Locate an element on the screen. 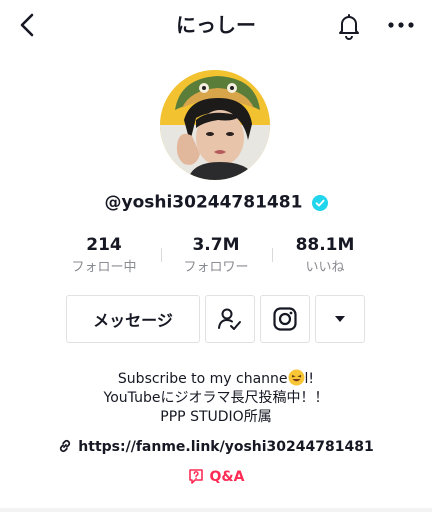 Image resolution: width=432 pixels, height=512 pixels. avatar is located at coordinates (215, 125).